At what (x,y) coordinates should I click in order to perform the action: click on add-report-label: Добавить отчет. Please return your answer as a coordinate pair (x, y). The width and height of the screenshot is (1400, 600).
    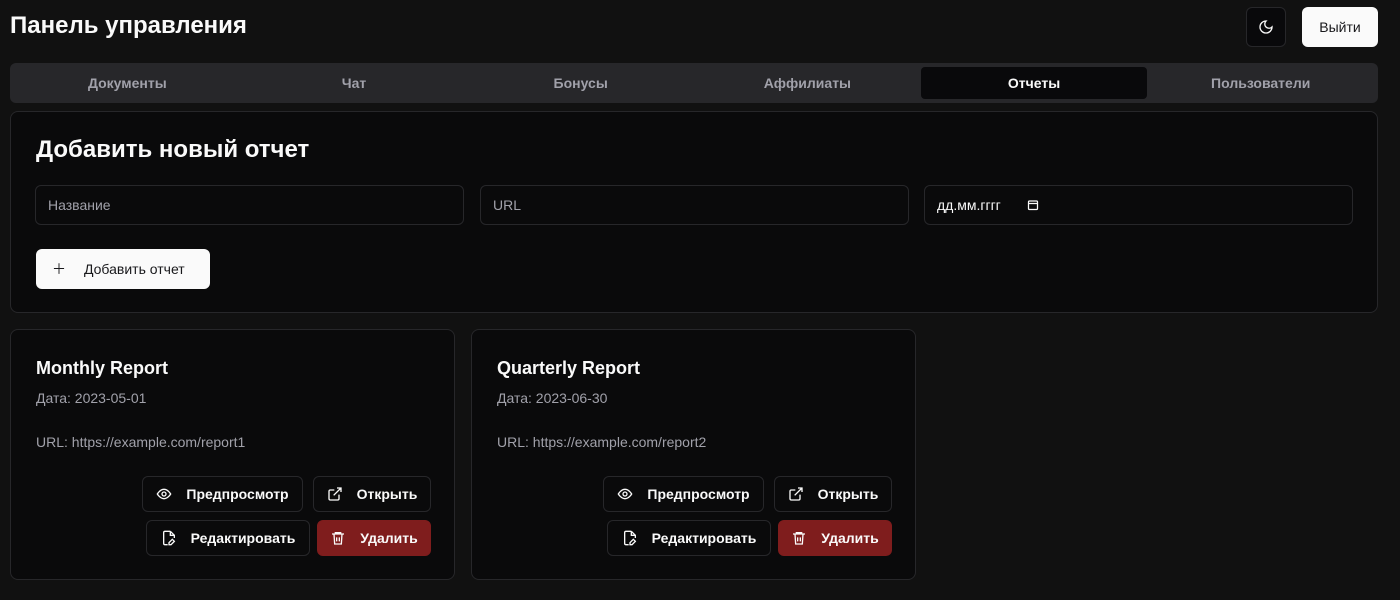
    Looking at the image, I should click on (134, 269).